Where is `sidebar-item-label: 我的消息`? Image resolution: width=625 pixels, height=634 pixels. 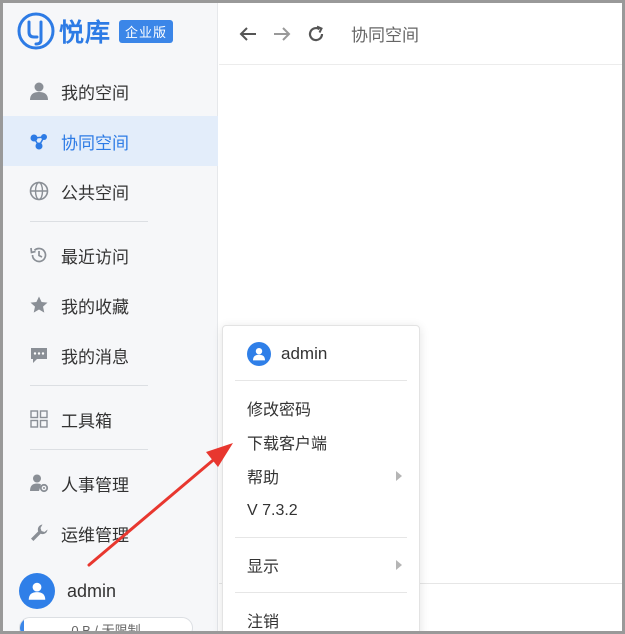
sidebar-item-label: 我的消息 is located at coordinates (95, 357).